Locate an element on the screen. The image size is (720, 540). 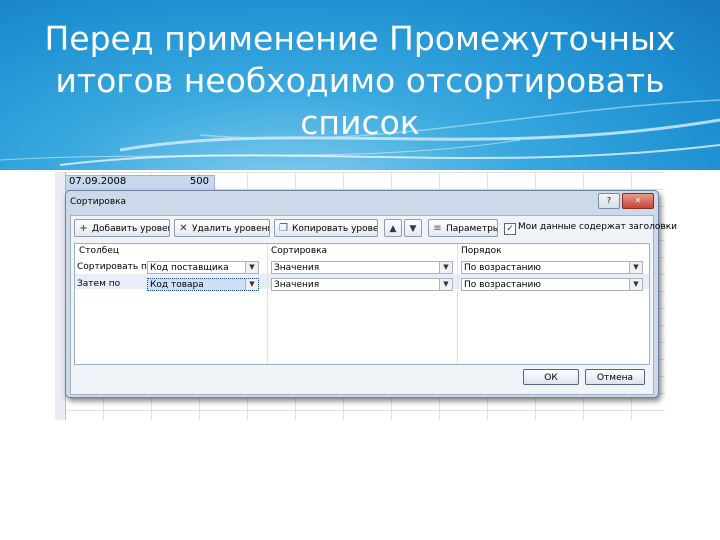
column-select-2: Код товара ▼ is located at coordinates (203, 284).